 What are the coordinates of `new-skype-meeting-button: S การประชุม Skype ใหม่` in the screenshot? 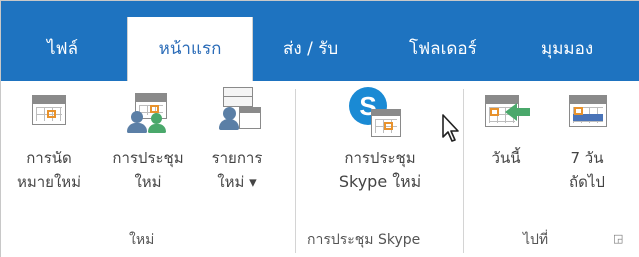 It's located at (380, 152).